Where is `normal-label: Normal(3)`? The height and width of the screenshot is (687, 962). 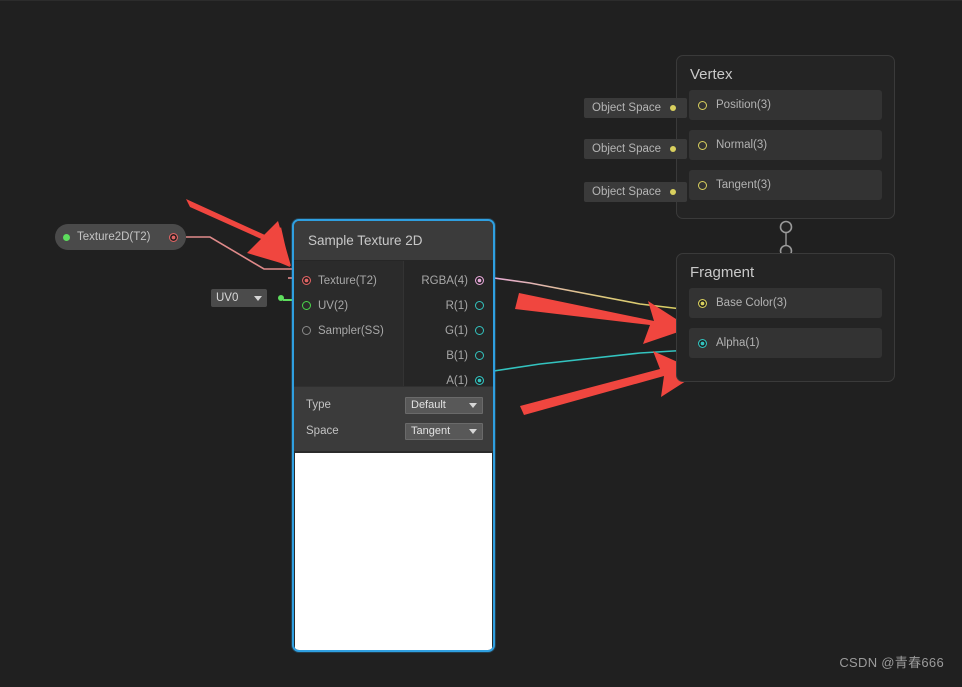 normal-label: Normal(3) is located at coordinates (742, 145).